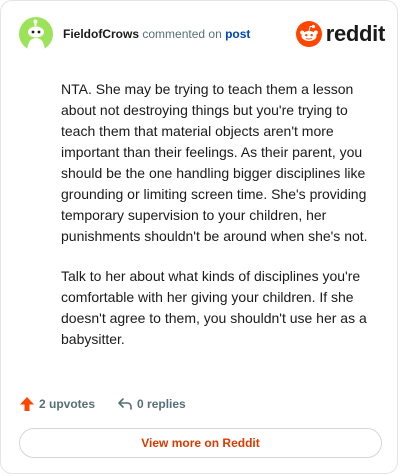 Image resolution: width=400 pixels, height=476 pixels. Describe the element at coordinates (101, 34) in the screenshot. I see `username-link: FieldofCrows` at that location.